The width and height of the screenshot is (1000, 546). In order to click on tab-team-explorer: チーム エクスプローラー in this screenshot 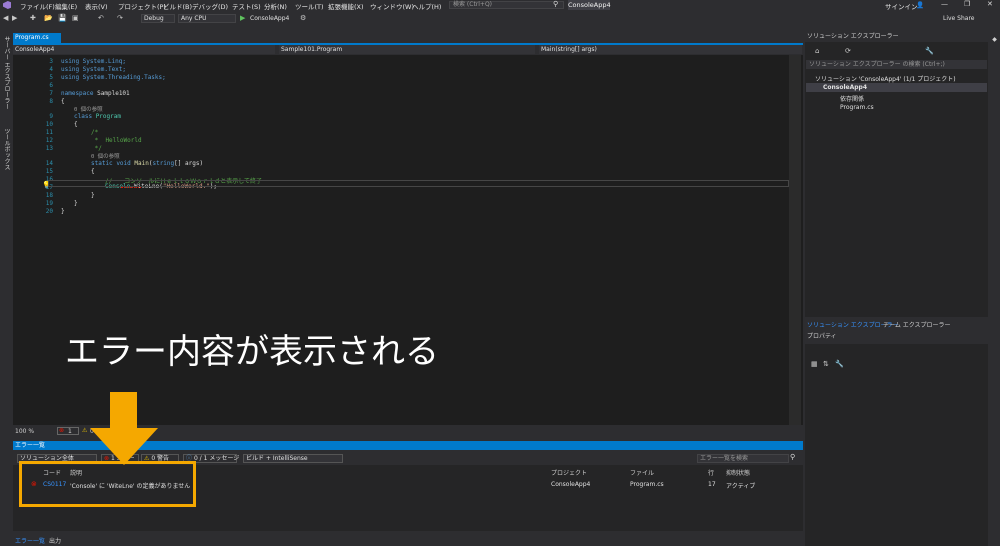, I will do `click(917, 324)`.